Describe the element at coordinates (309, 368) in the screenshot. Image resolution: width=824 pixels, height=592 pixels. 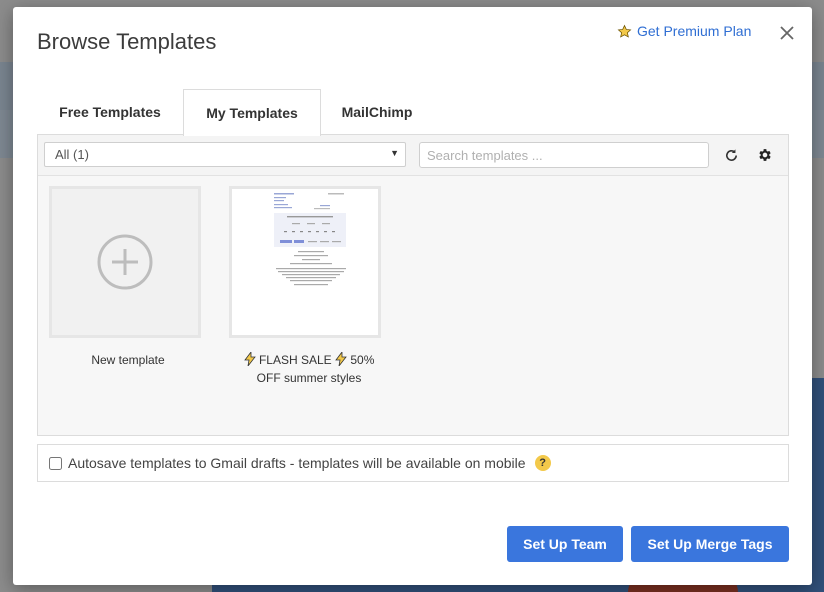
I see `template-label: FLASH SALE 50% OFF summer styles` at that location.